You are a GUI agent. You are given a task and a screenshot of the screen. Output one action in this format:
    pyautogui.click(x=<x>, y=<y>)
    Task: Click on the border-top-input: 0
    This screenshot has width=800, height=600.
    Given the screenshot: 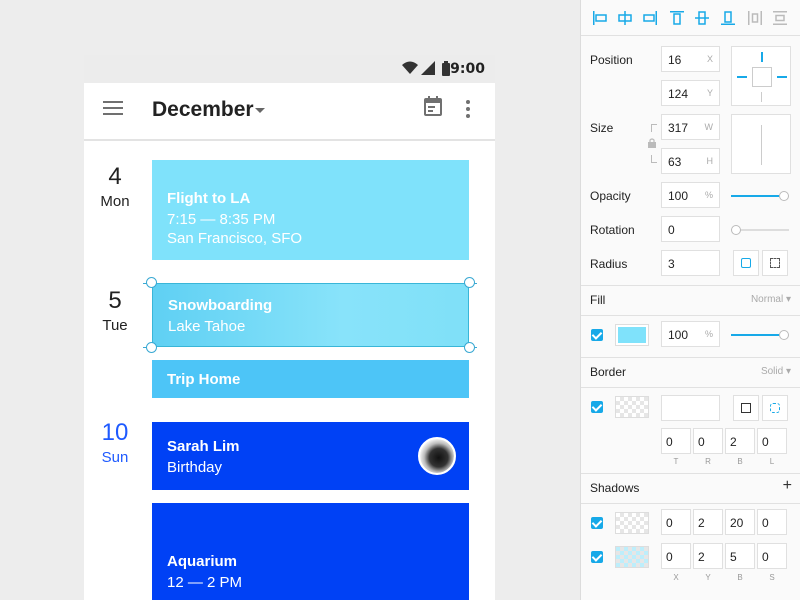 What is the action you would take?
    pyautogui.click(x=676, y=441)
    